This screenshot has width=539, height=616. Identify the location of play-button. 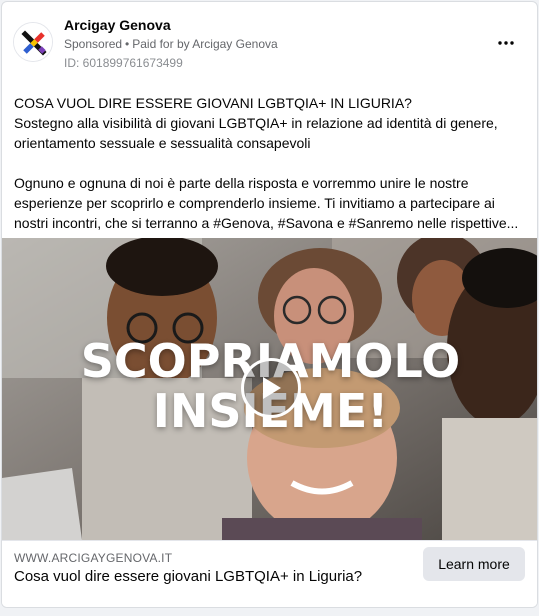
(271, 388).